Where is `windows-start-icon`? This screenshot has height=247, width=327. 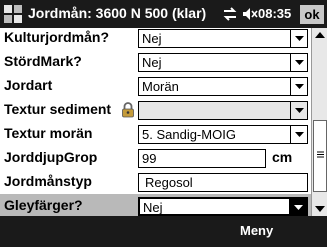 windows-start-icon is located at coordinates (13, 14).